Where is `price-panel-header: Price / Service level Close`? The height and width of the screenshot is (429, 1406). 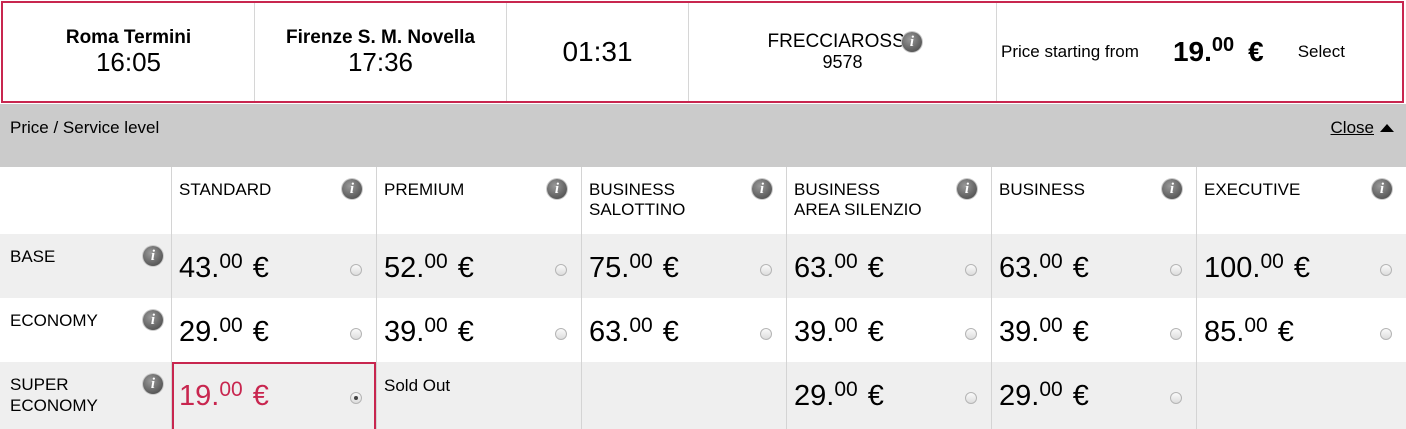
price-panel-header: Price / Service level Close is located at coordinates (703, 135).